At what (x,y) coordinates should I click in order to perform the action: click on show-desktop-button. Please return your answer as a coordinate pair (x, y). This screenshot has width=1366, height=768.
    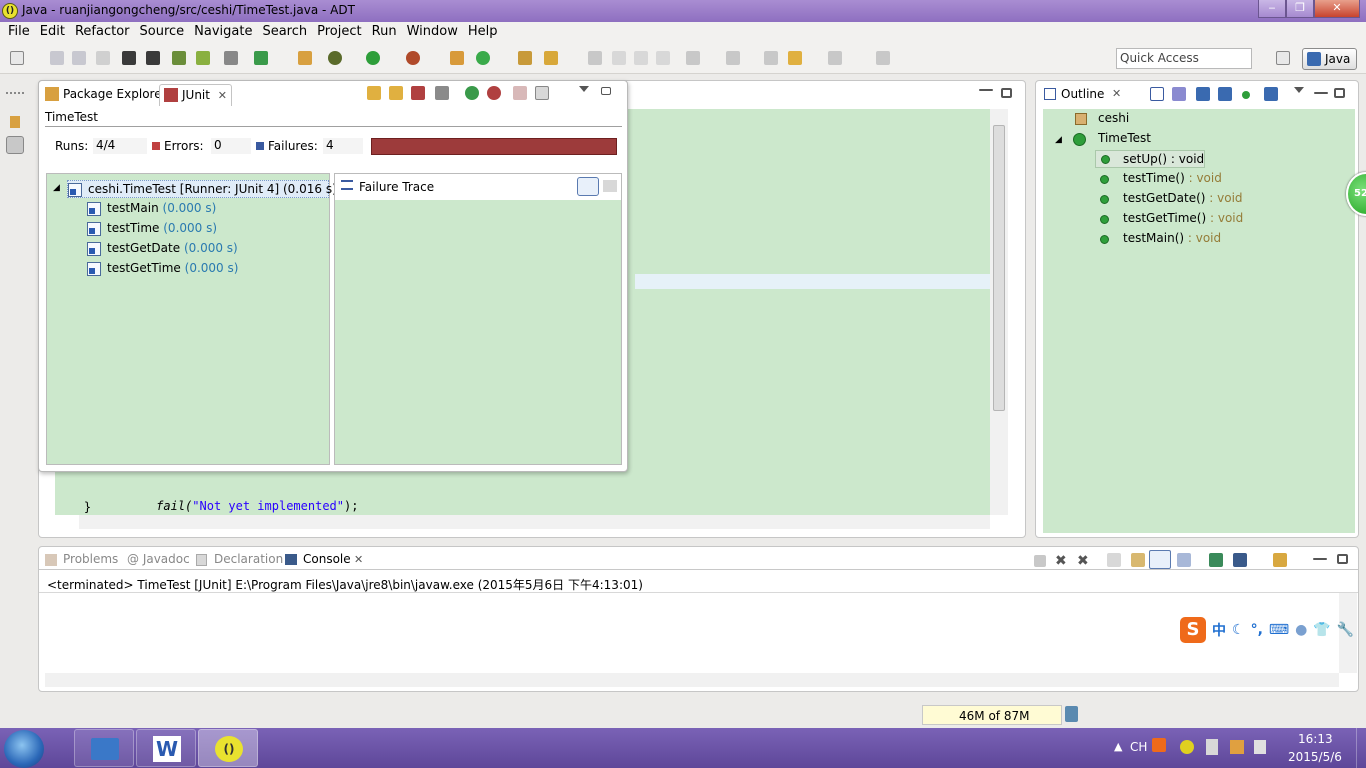
    Looking at the image, I should click on (1361, 748).